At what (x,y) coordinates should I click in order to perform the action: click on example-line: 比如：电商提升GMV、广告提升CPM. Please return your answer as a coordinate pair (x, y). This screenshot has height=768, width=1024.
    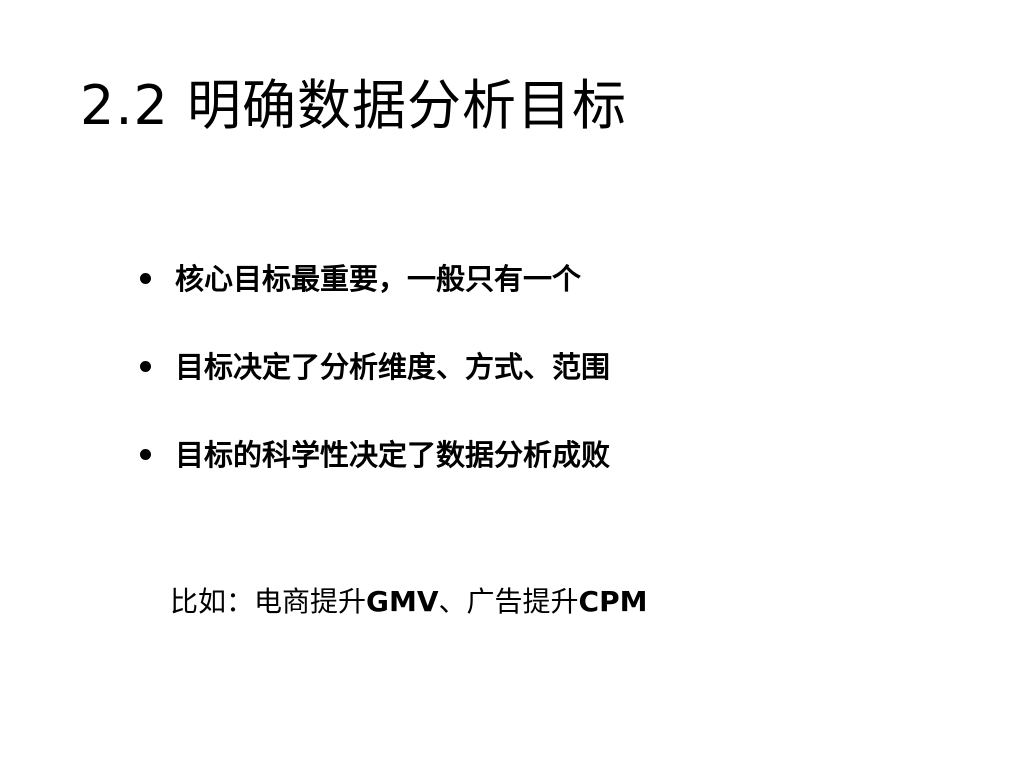
    Looking at the image, I should click on (408, 602).